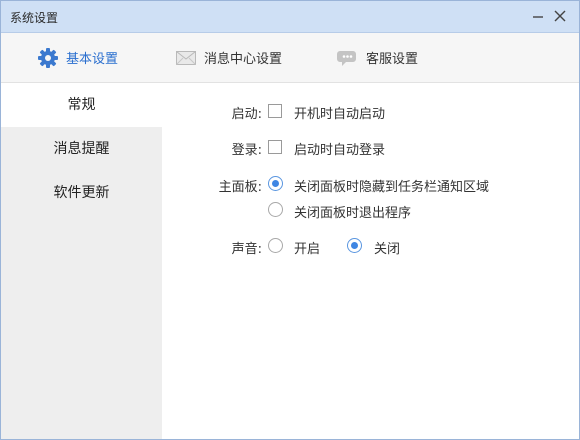 Image resolution: width=580 pixels, height=440 pixels. I want to click on chat-bubble-icon, so click(348, 58).